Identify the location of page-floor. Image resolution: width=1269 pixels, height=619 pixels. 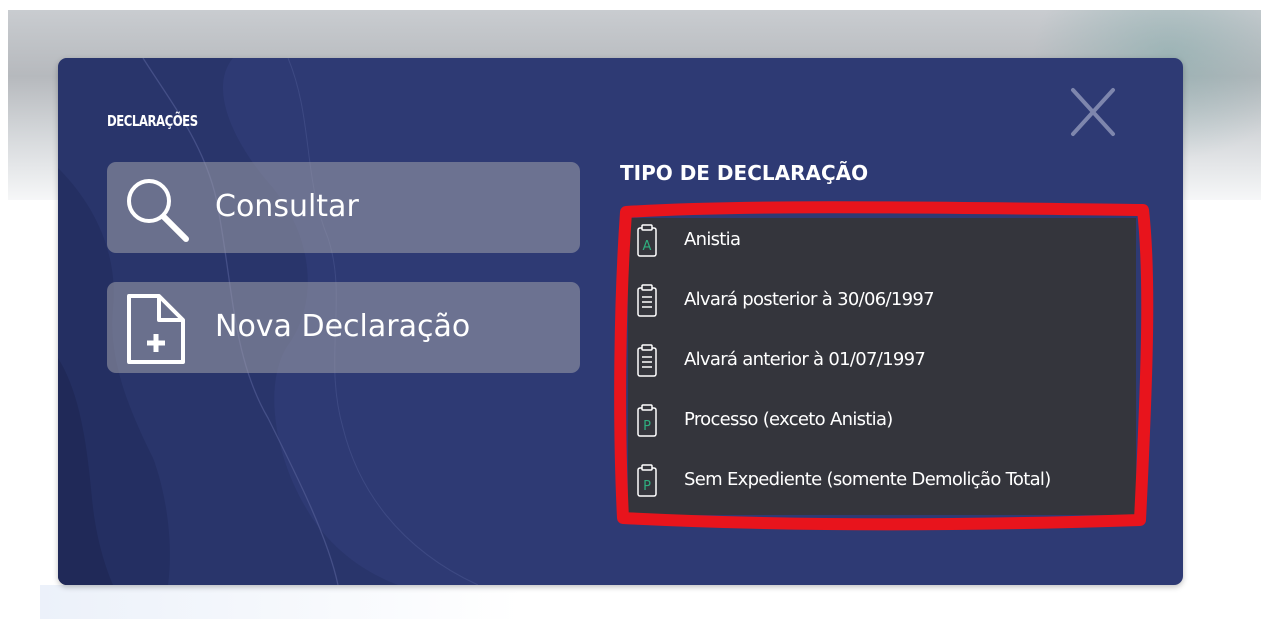
(640, 602).